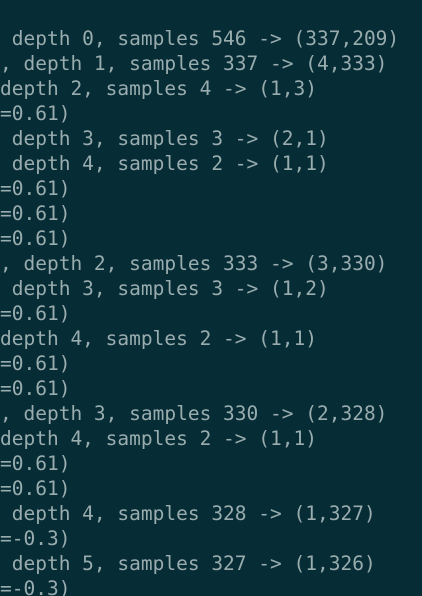 The image size is (422, 596). I want to click on terminal-line: depth 4, samples 328 -> (1,327), so click(188, 513).